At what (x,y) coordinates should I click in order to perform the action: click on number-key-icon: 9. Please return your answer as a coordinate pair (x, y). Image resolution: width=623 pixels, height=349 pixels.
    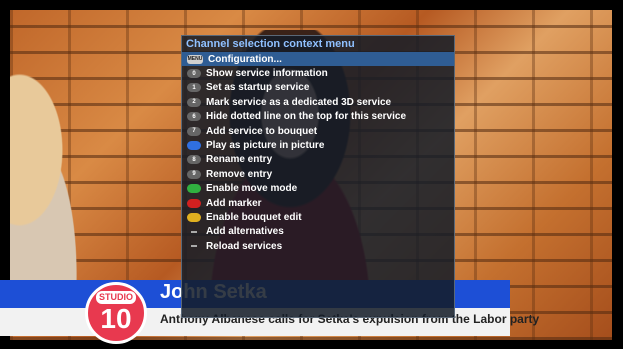
    Looking at the image, I should click on (194, 174).